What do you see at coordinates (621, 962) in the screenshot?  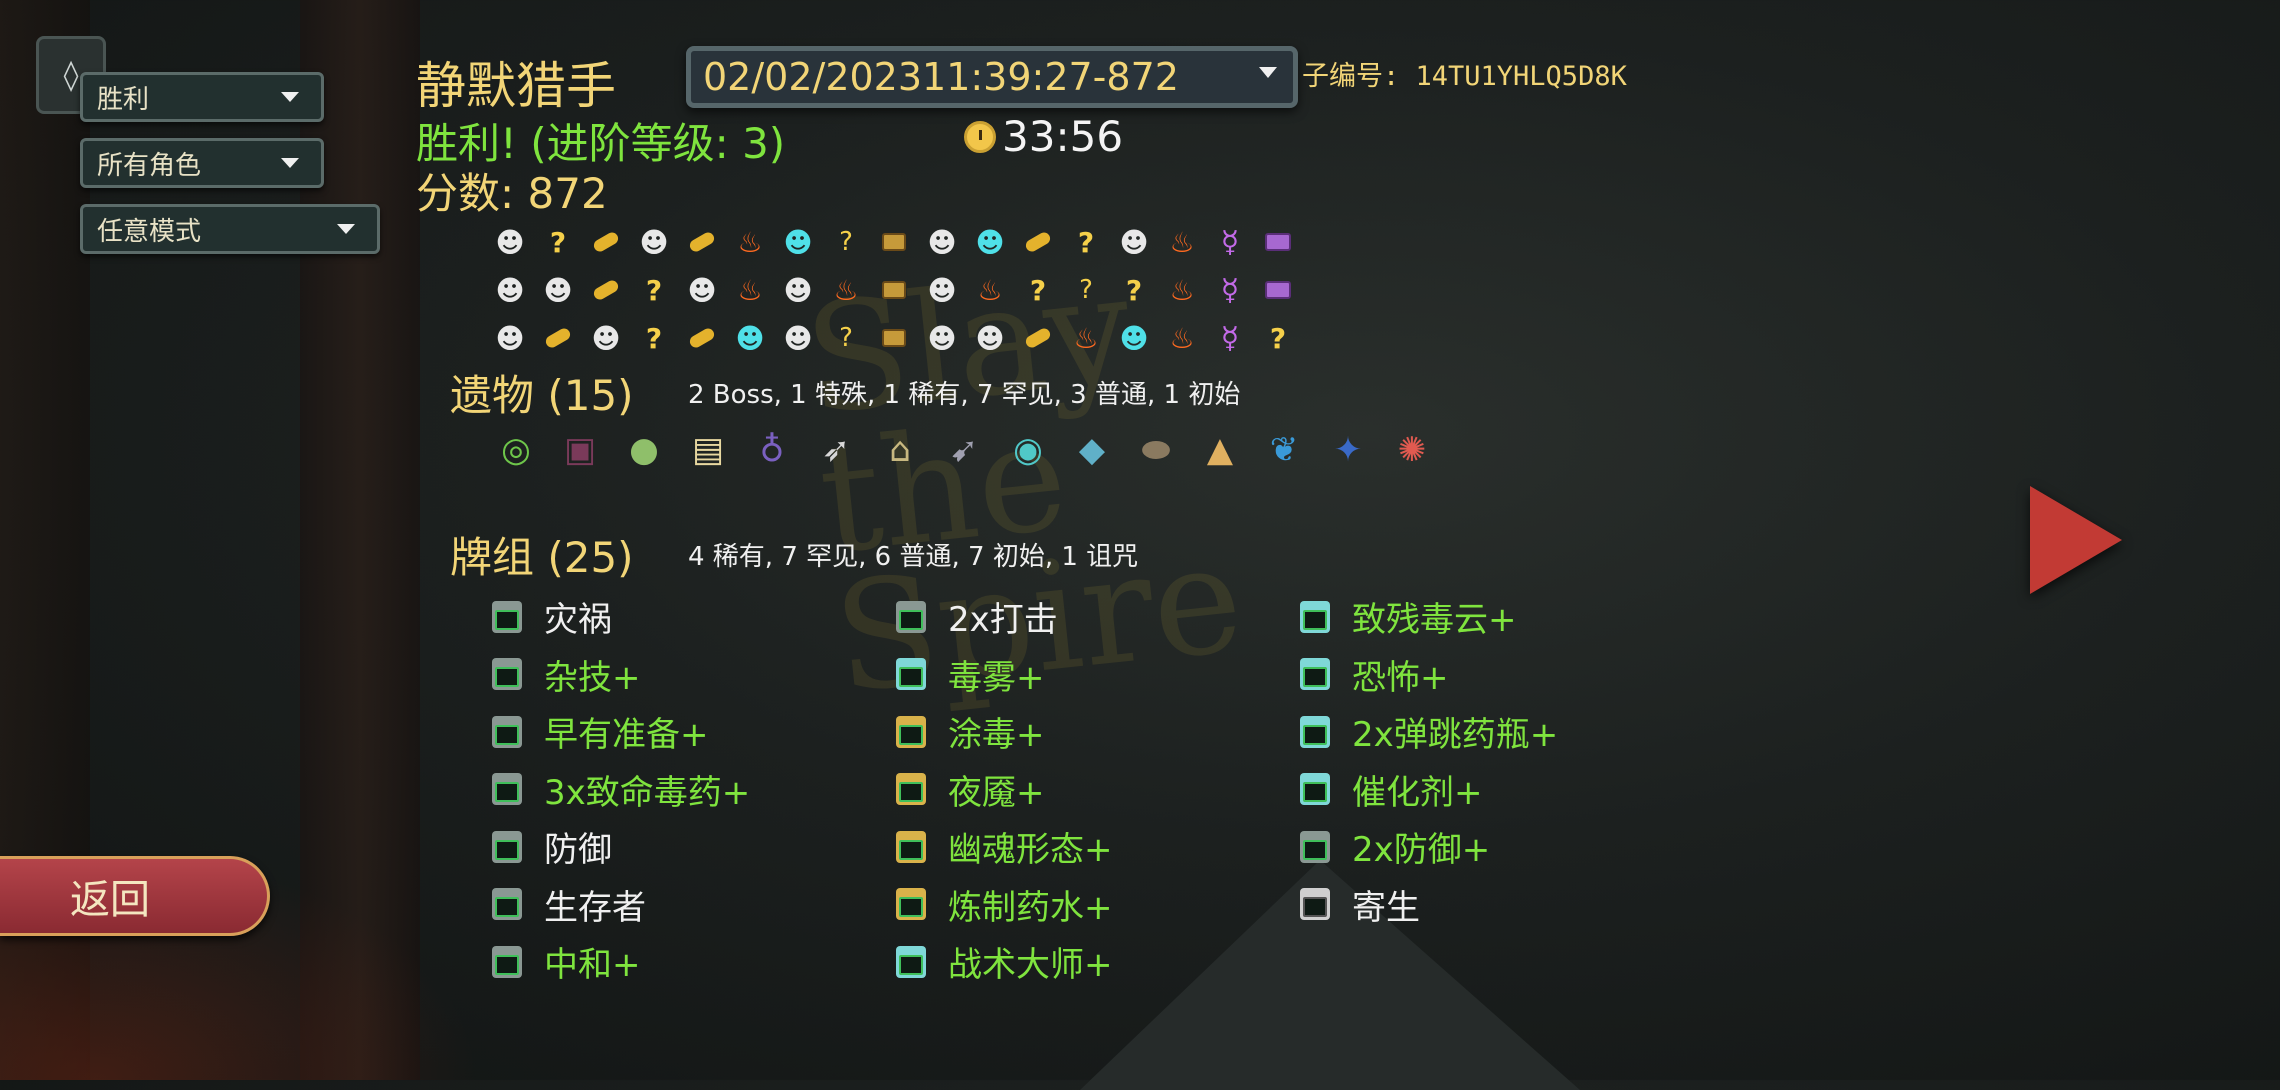 I see `deck-card: 中和+` at bounding box center [621, 962].